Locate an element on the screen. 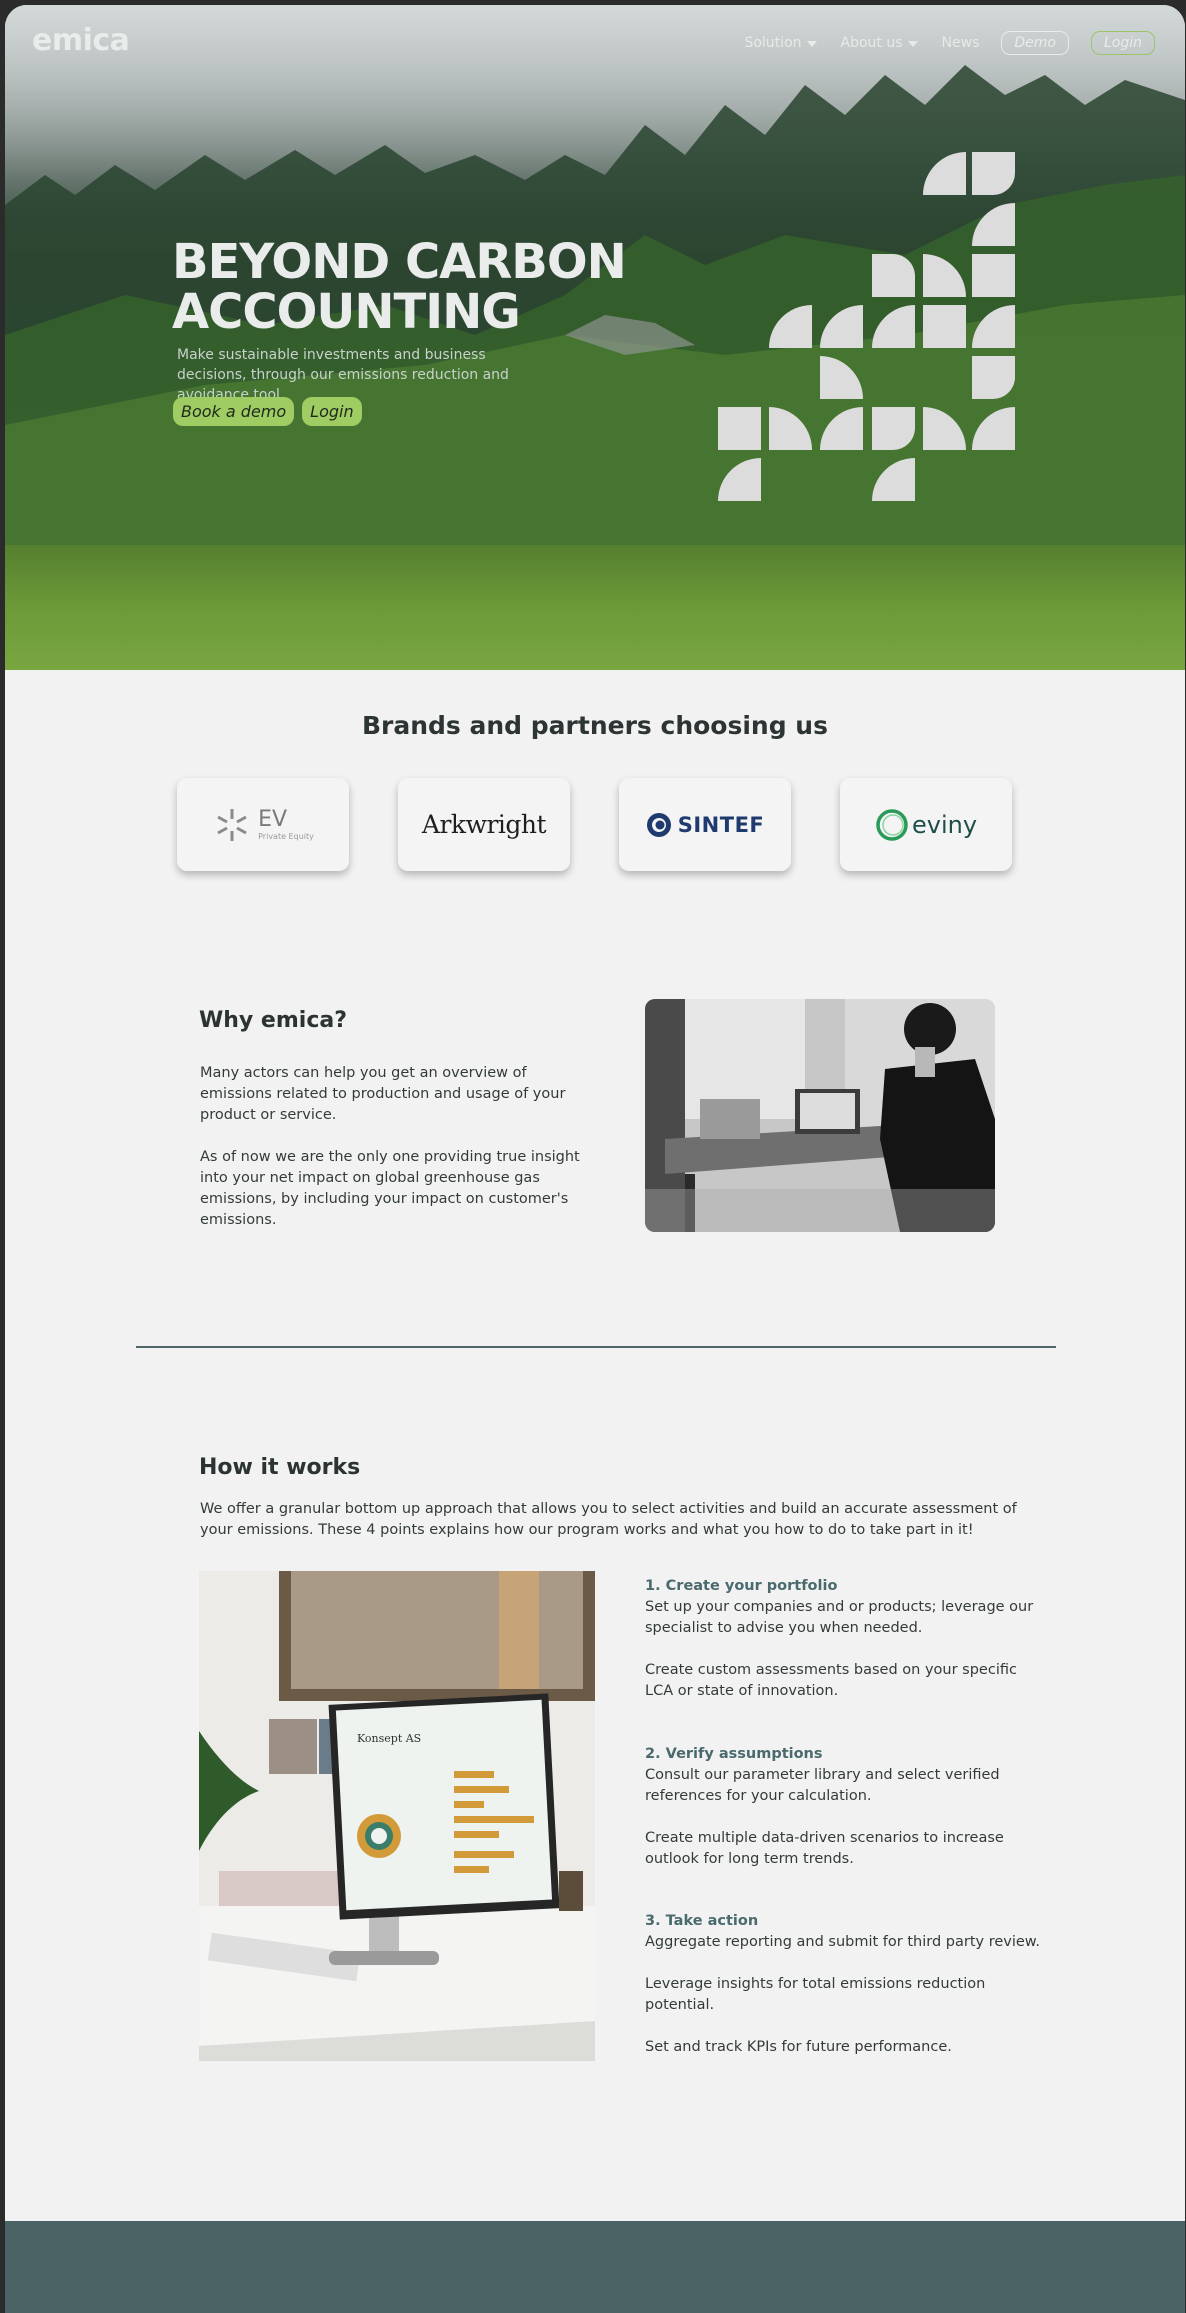  brand-card-ev: EV Private Equity is located at coordinates (263, 824).